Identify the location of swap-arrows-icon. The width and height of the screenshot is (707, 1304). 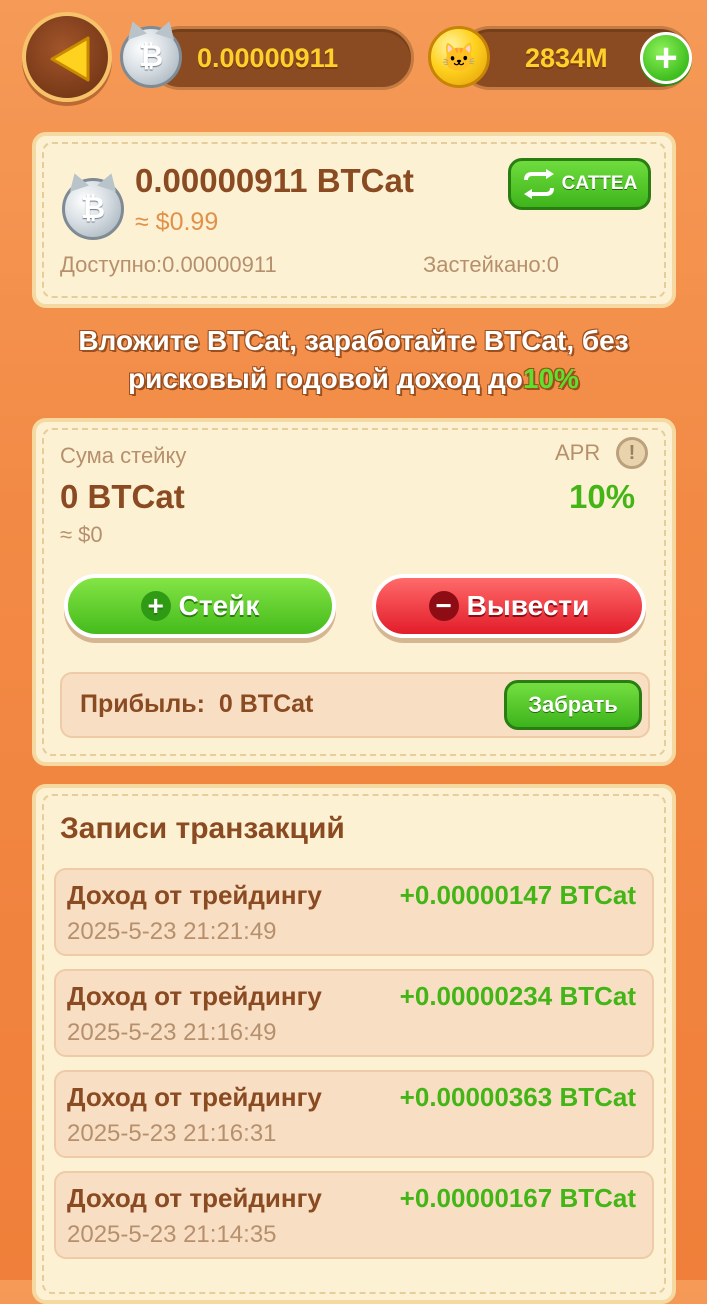
(538, 184).